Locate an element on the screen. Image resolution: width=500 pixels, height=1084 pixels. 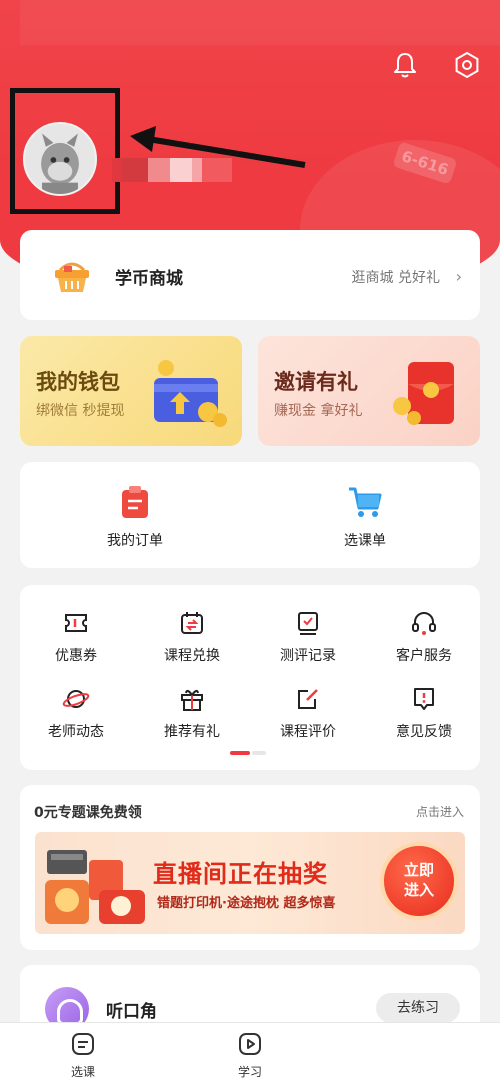
tool-course-review: 课程评价 is located at coordinates (308, 713).